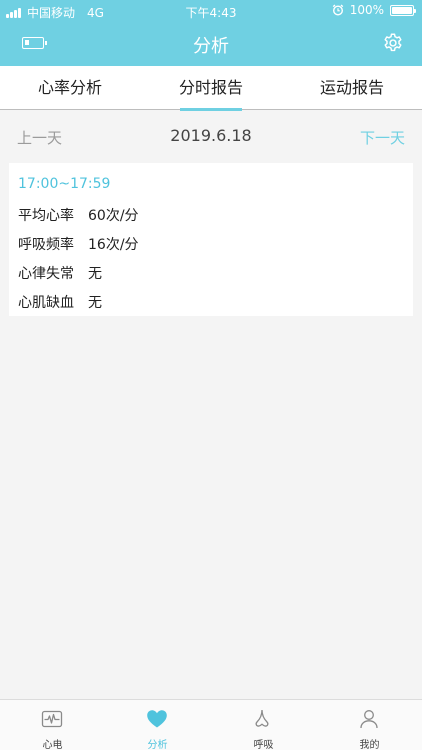  Describe the element at coordinates (403, 10) in the screenshot. I see `battery-icon` at that location.